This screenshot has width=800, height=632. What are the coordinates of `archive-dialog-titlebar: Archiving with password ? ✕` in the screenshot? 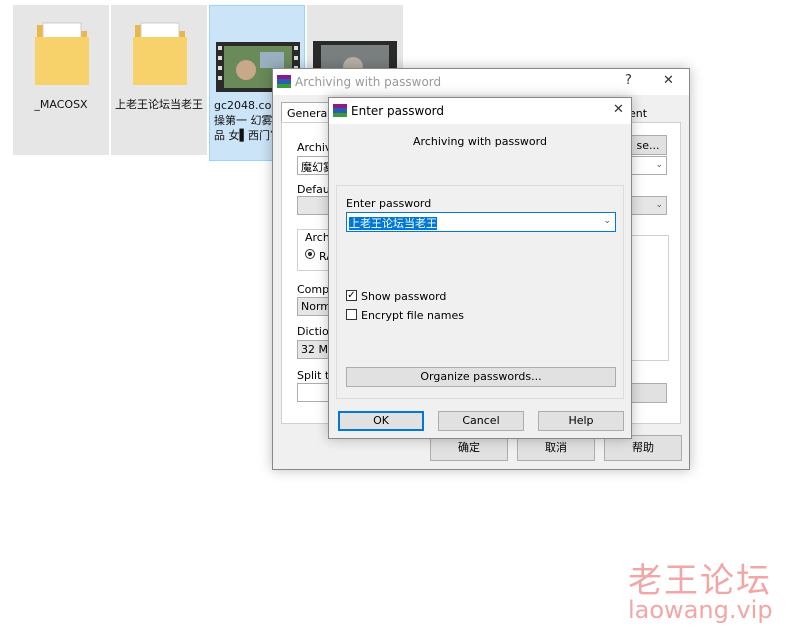 It's located at (481, 82).